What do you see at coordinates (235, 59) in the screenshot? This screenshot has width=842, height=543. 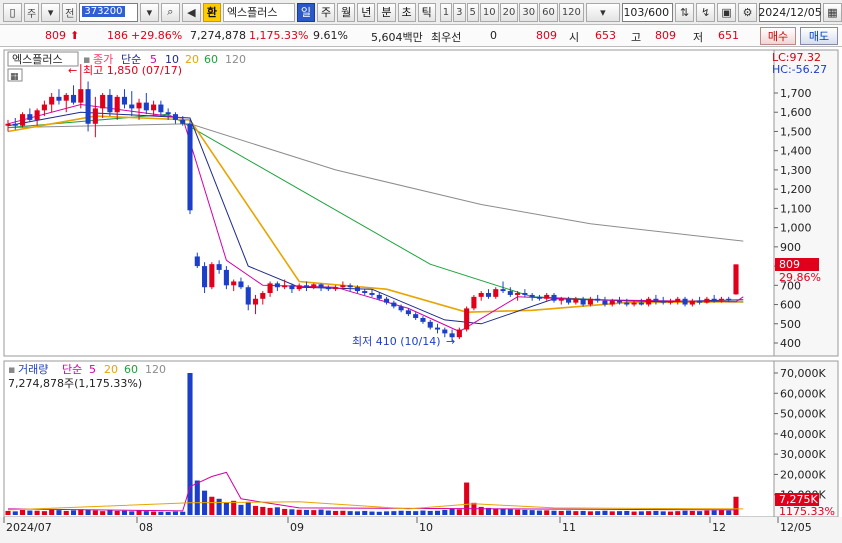 I see `legend-ma120: 120` at bounding box center [235, 59].